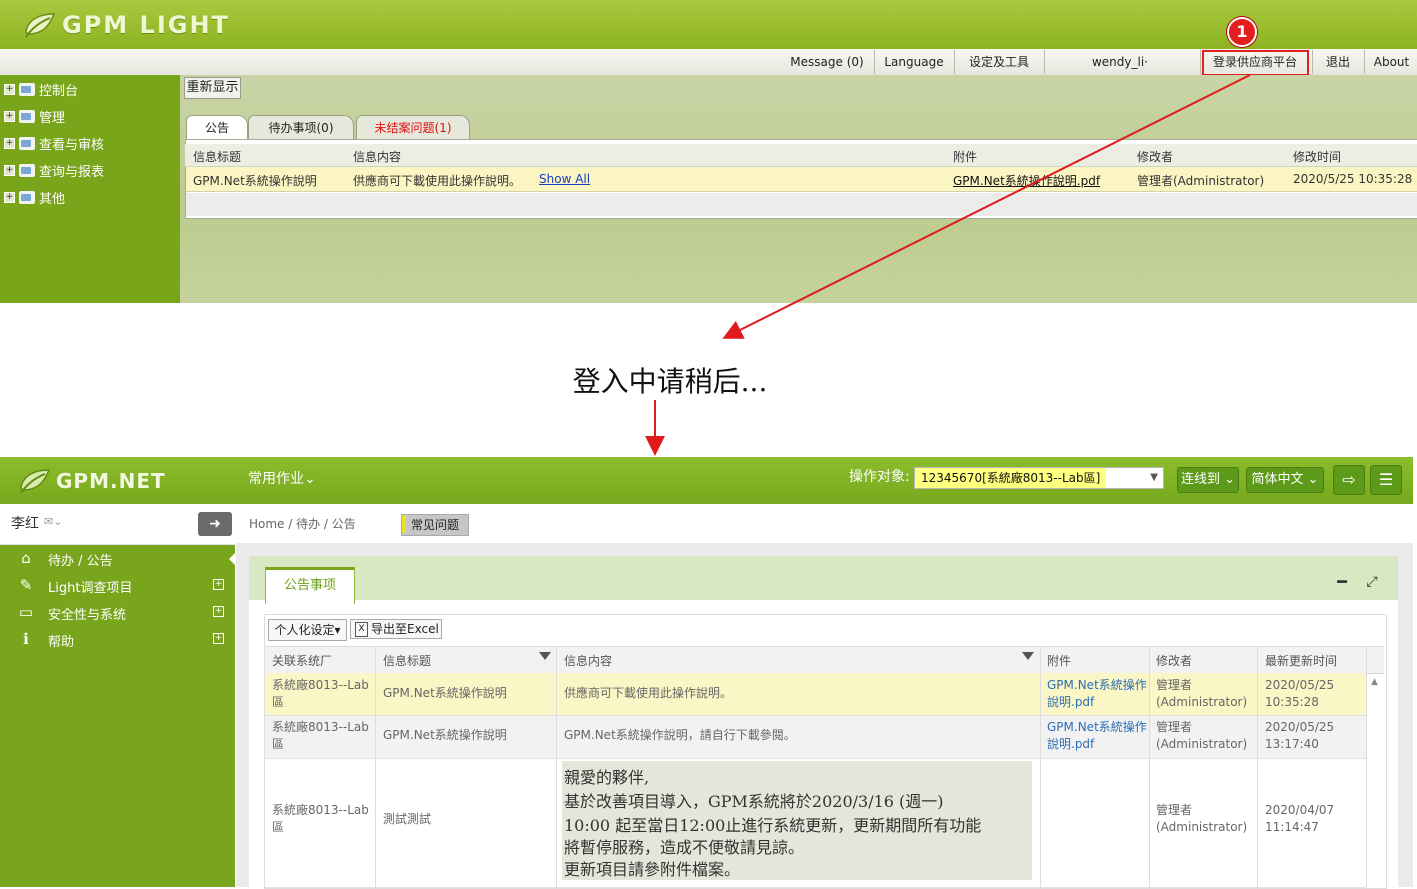 The image size is (1417, 889). I want to click on operation-target-select: 12345670[系統廠8013--Lab區] ▼, so click(1039, 478).